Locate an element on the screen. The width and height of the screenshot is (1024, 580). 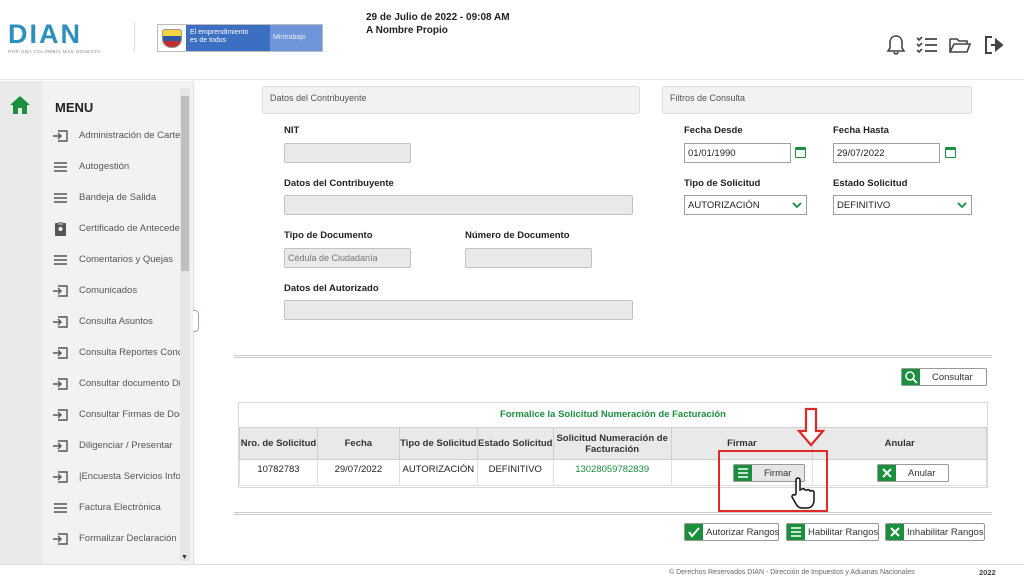
sidebar-item-label: Consultar Firmas de Documentos is located at coordinates (130, 414).